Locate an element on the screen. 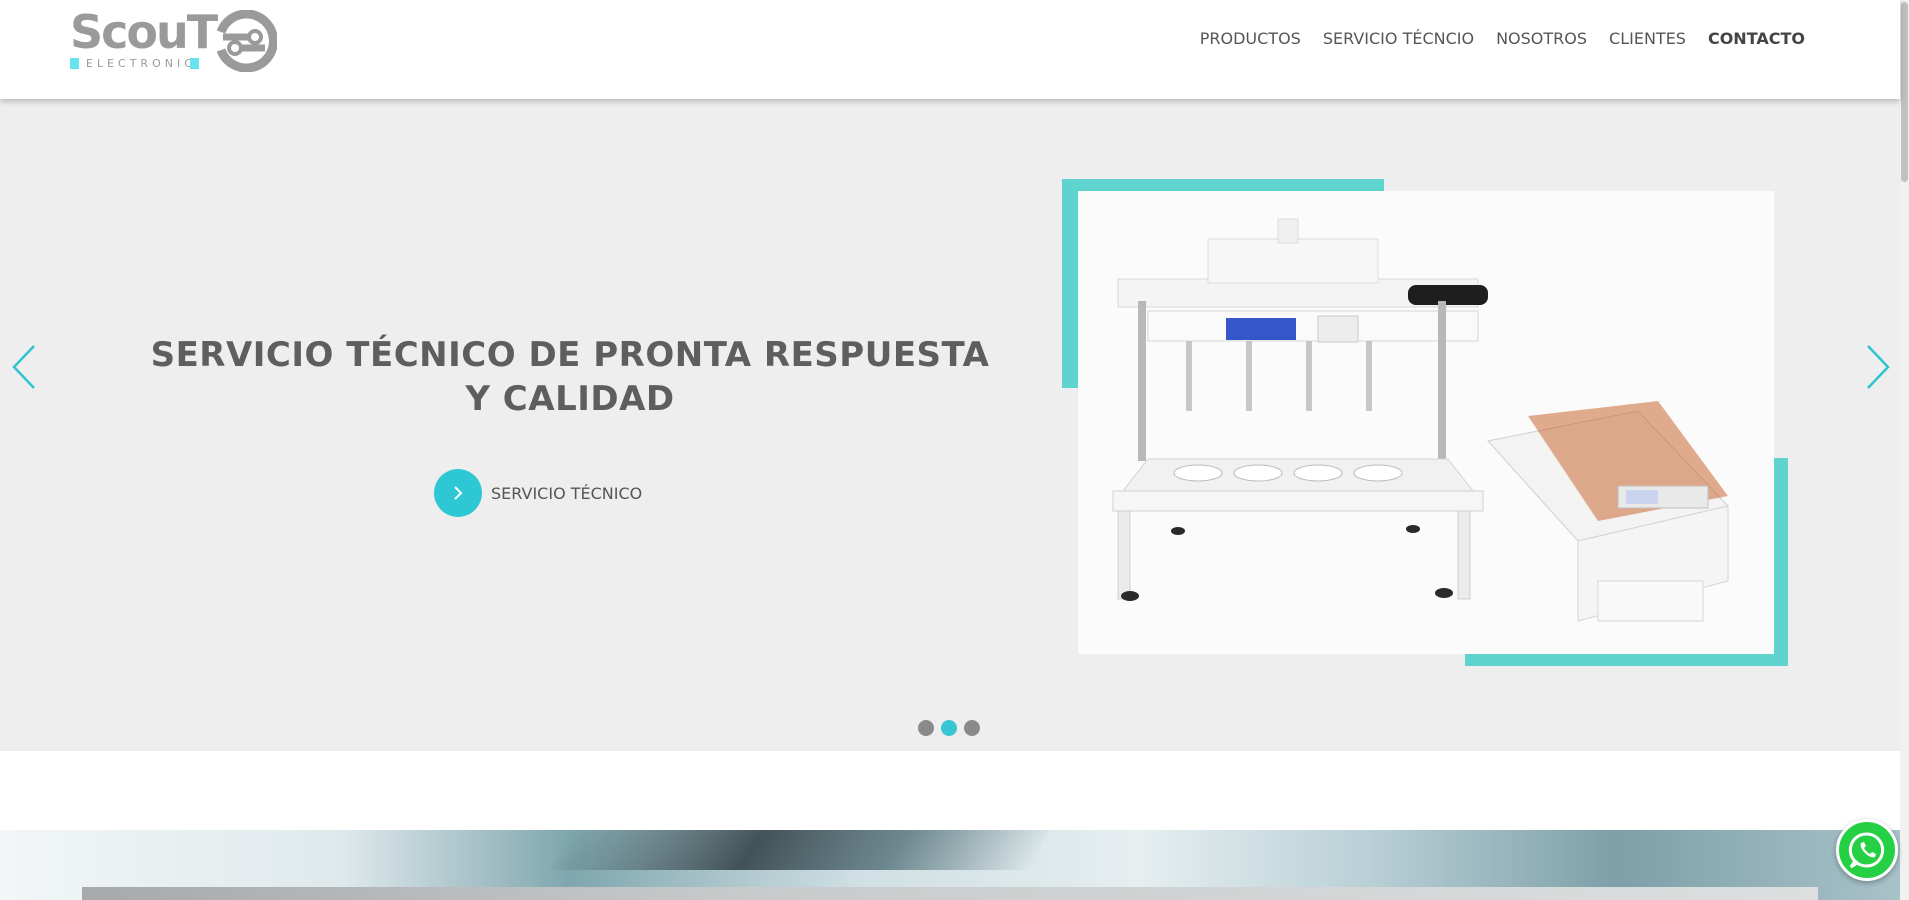 Image resolution: width=1909 pixels, height=900 pixels. banner-image is located at coordinates (950, 865).